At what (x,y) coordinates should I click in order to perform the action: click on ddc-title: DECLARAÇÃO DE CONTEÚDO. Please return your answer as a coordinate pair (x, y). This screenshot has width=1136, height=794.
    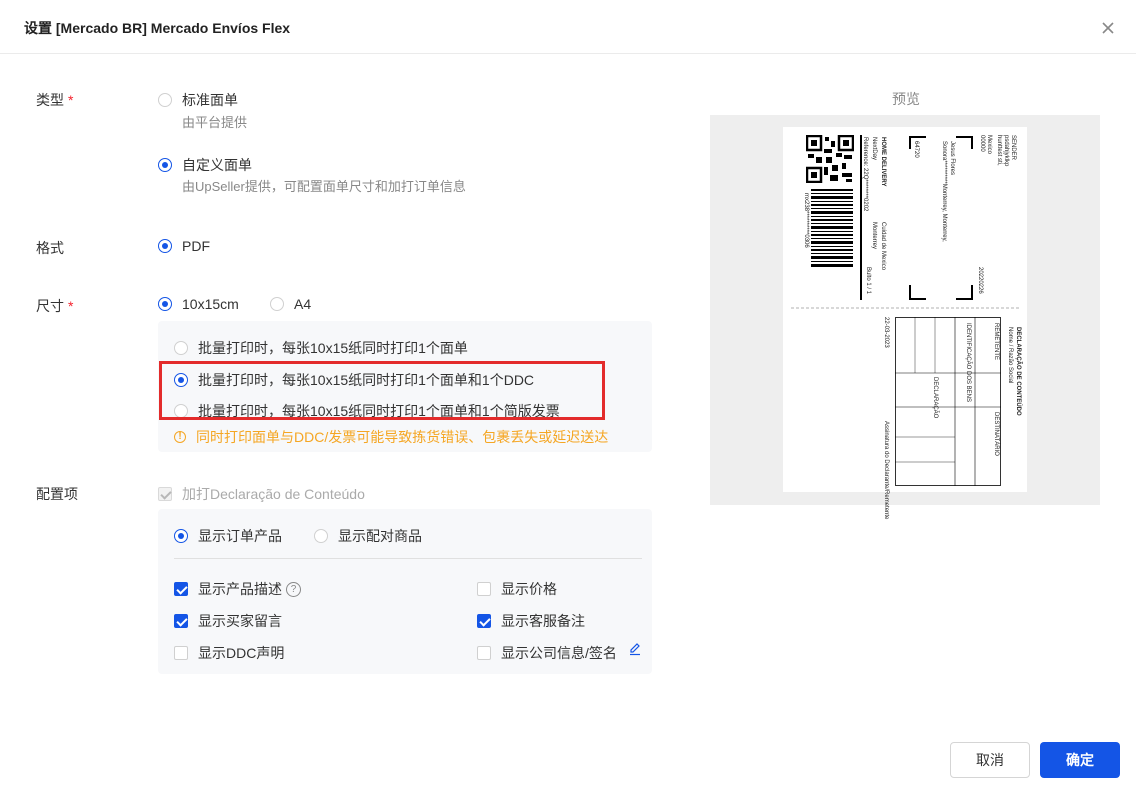
    Looking at the image, I should click on (1018, 371).